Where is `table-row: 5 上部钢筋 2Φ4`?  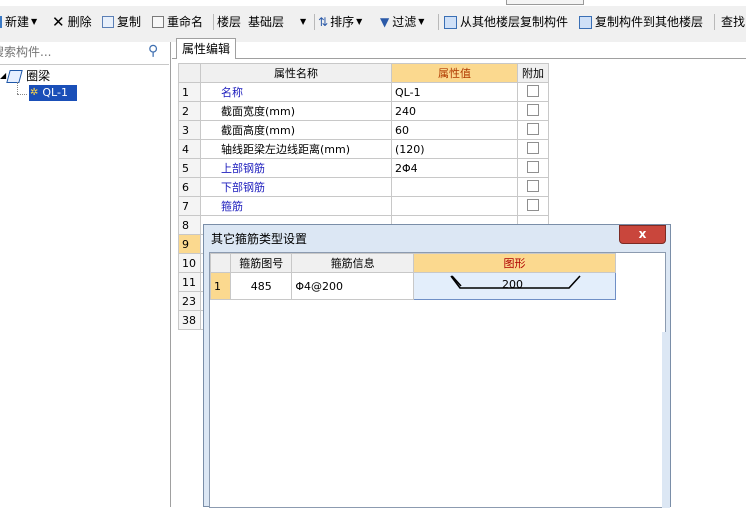 table-row: 5 上部钢筋 2Φ4 is located at coordinates (363, 168).